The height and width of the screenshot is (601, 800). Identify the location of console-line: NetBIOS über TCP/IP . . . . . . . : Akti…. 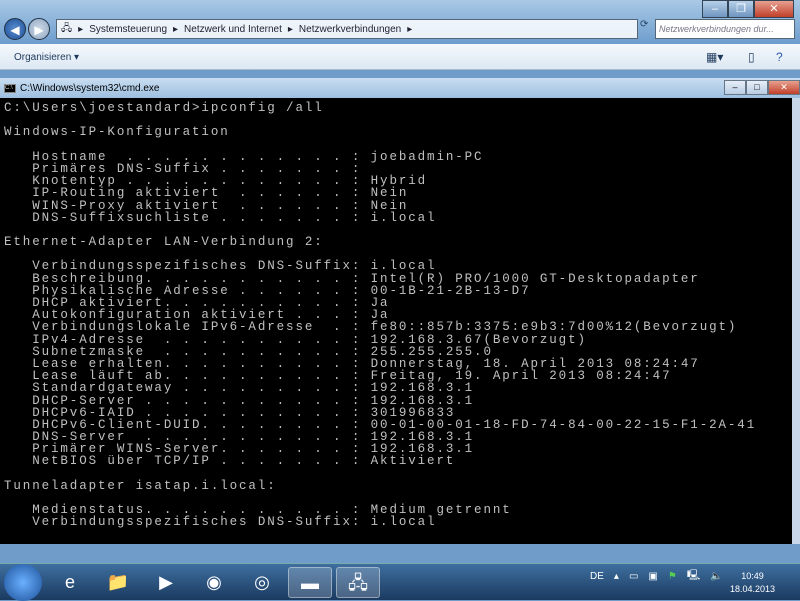
(230, 461).